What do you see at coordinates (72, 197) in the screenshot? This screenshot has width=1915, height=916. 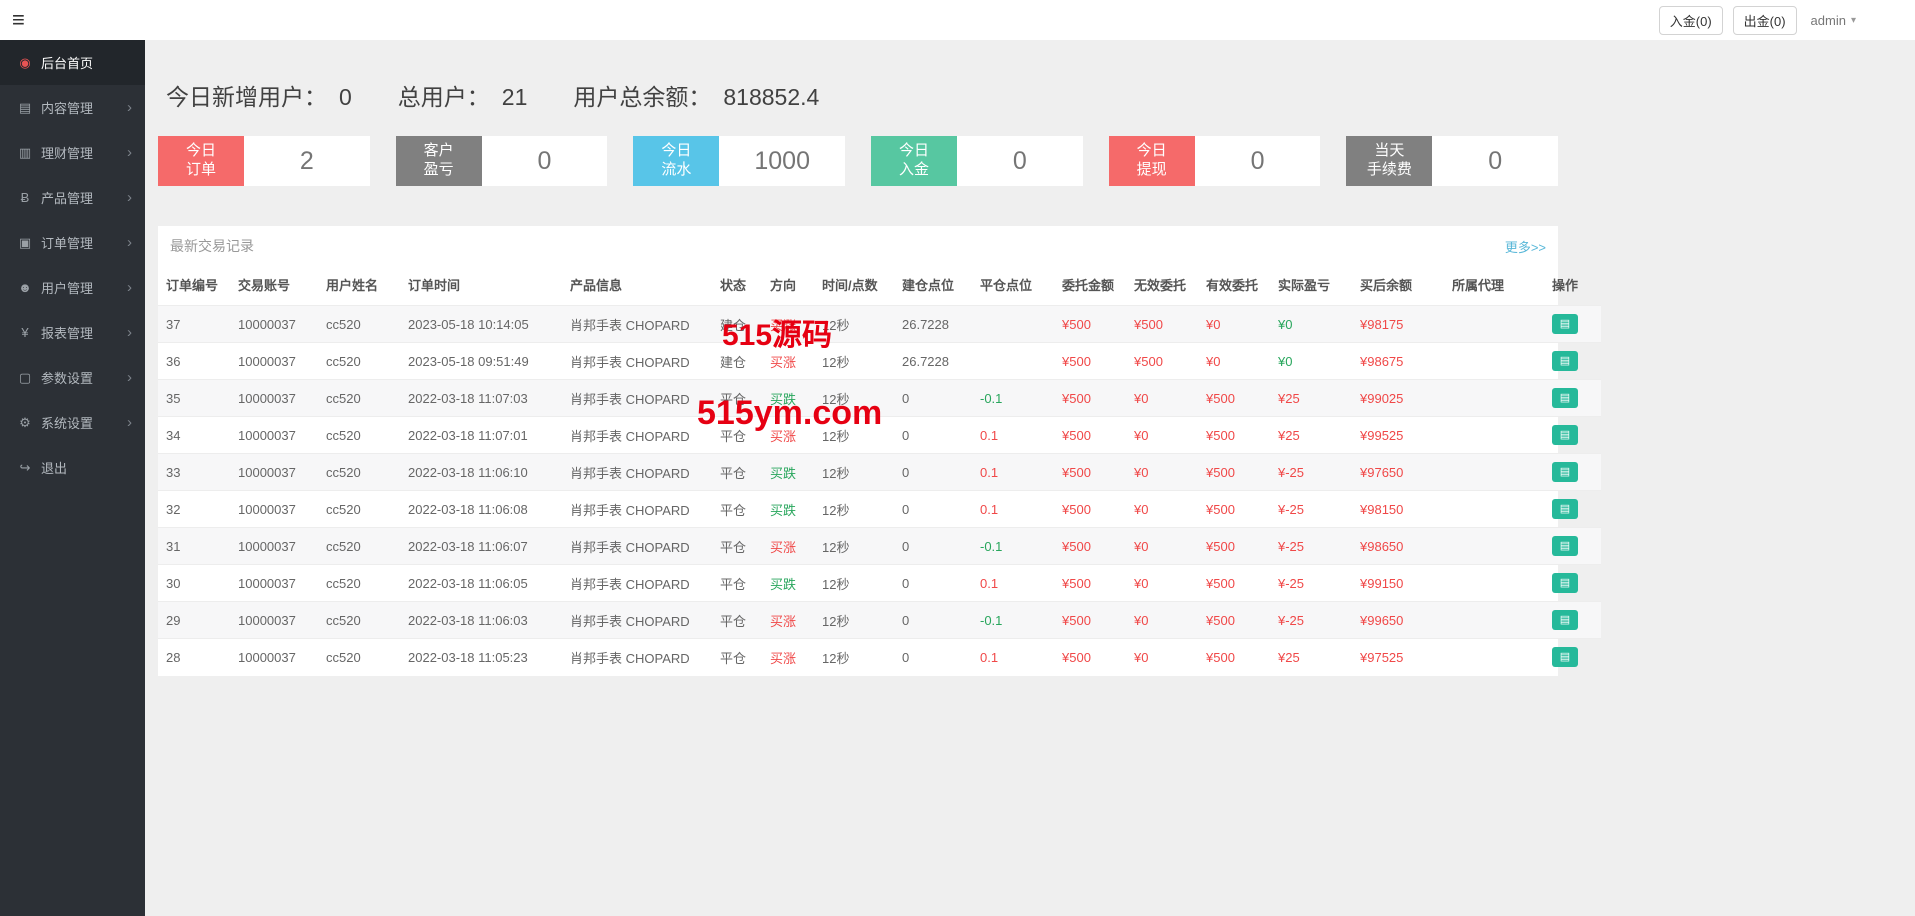 I see `sidebar-item-product: Ƀ 产品管理 ›` at bounding box center [72, 197].